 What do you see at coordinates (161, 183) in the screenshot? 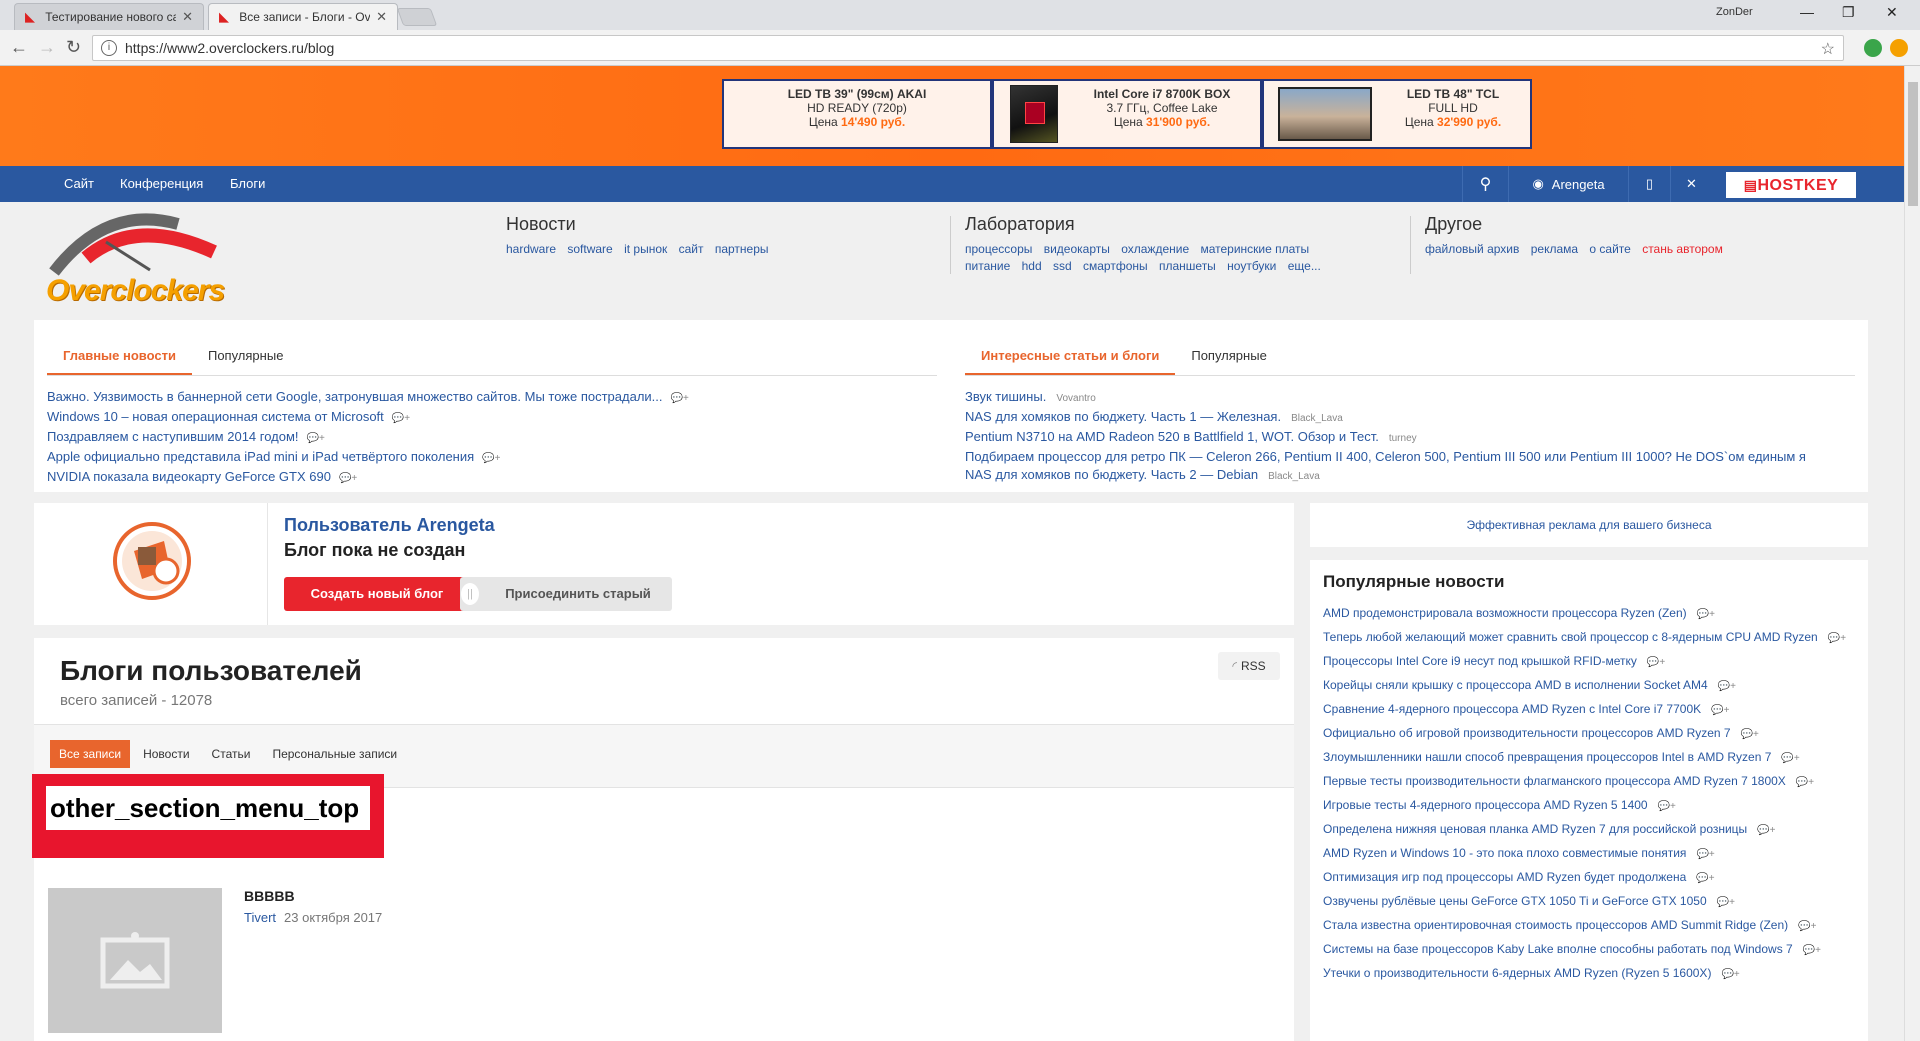
I see `nav-link-forum: Конференция` at bounding box center [161, 183].